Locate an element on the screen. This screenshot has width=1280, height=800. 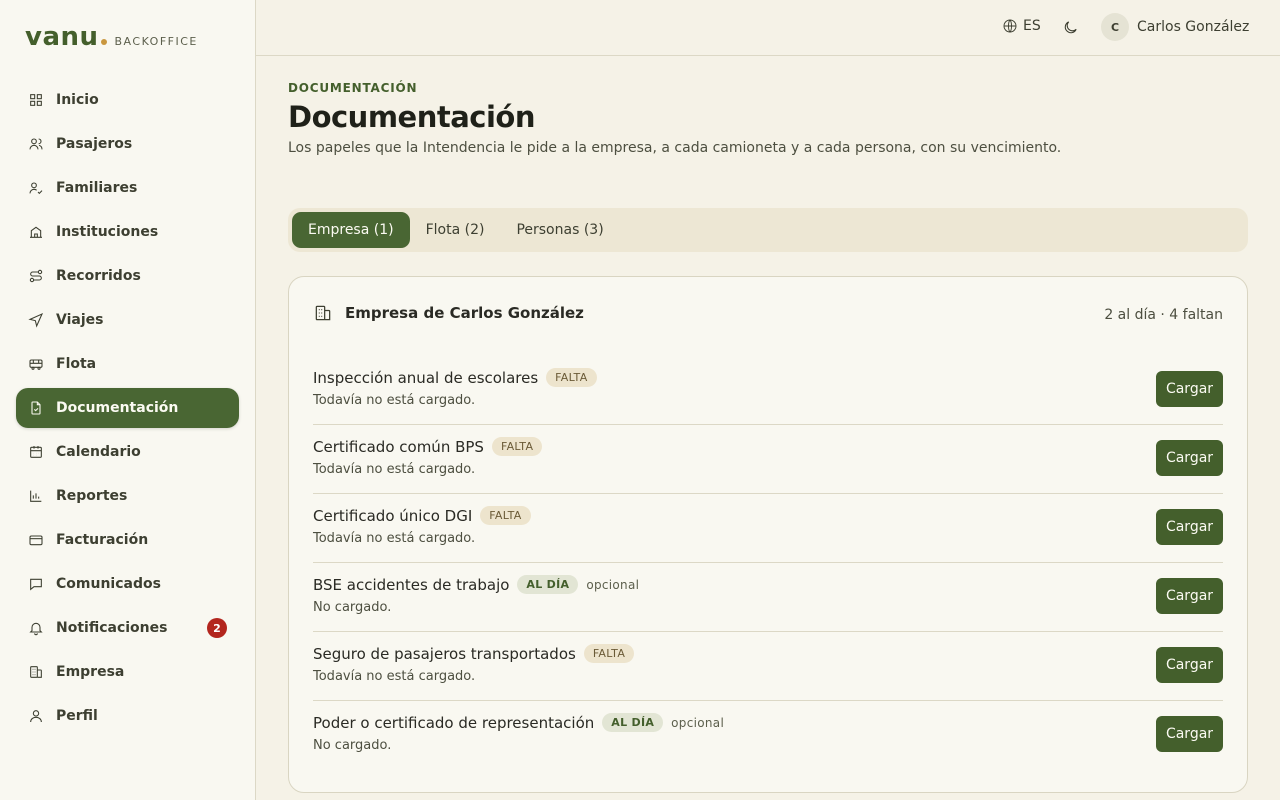
moon-icon is located at coordinates (1070, 27).